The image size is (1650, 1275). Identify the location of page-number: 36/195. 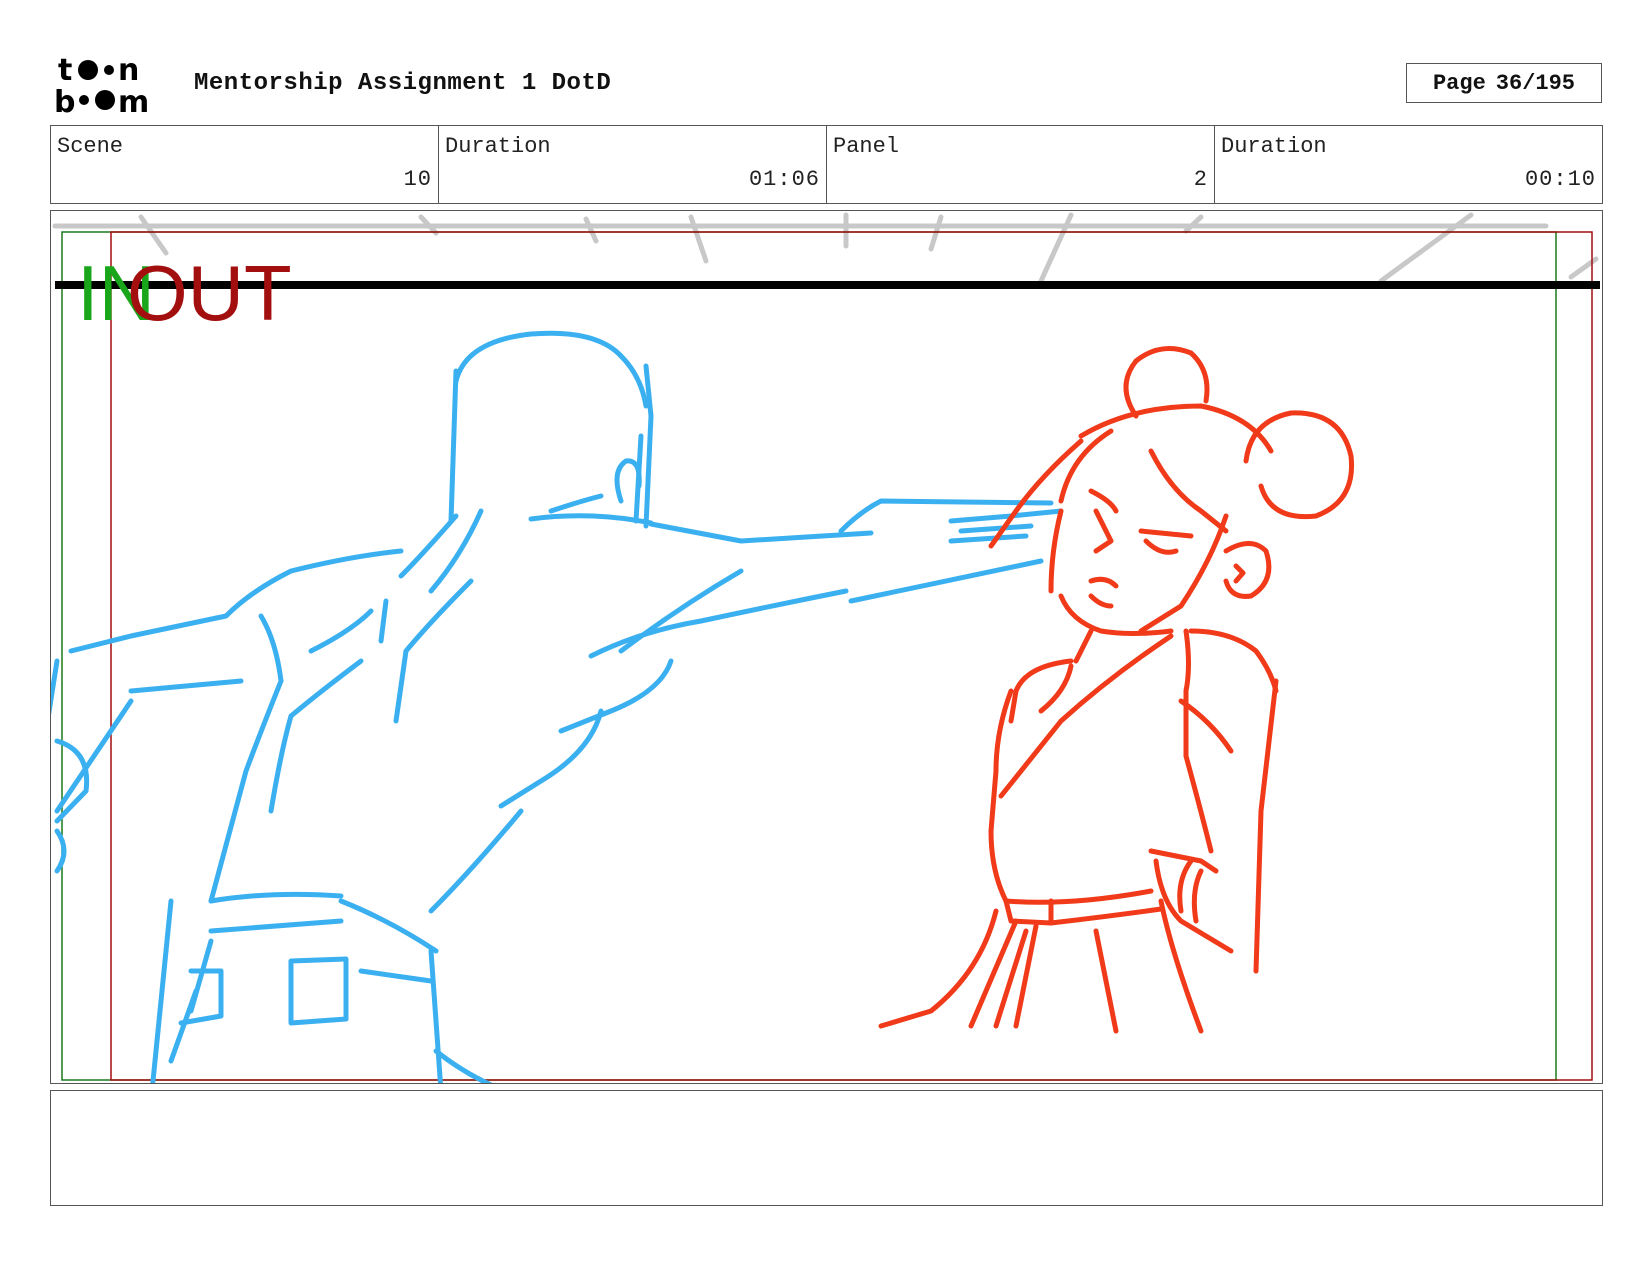
(1535, 83).